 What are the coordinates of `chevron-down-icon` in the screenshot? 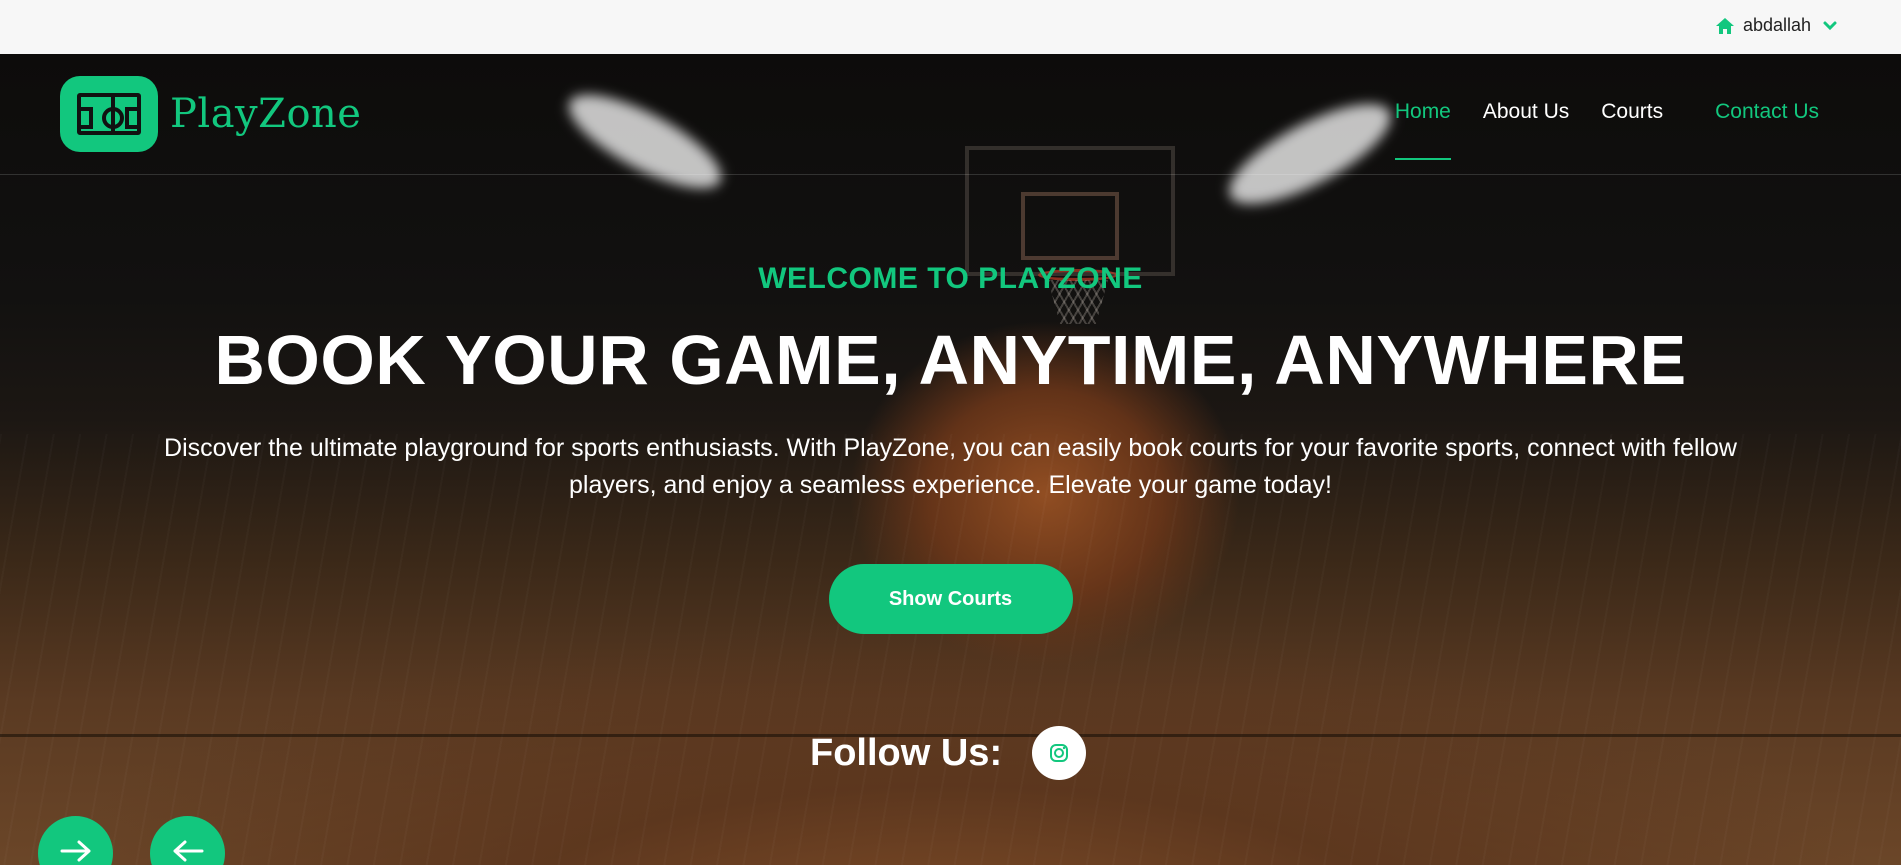 It's located at (1830, 26).